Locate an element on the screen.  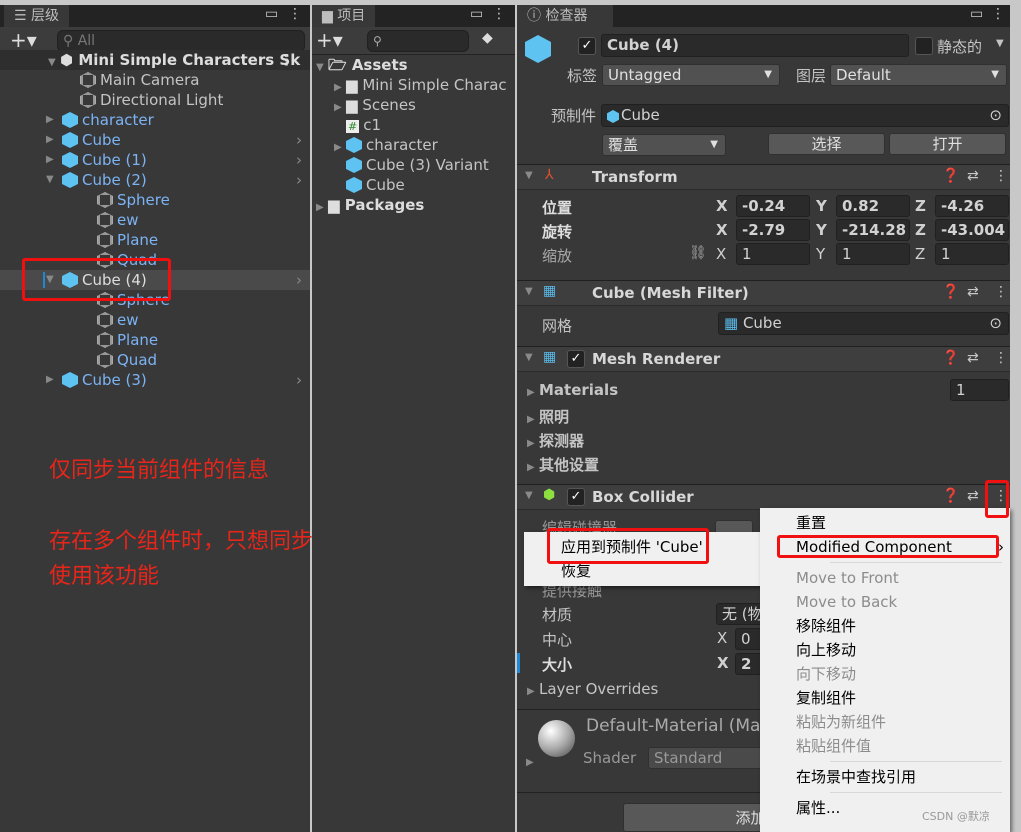
menu-item: Move to Front is located at coordinates (885, 578).